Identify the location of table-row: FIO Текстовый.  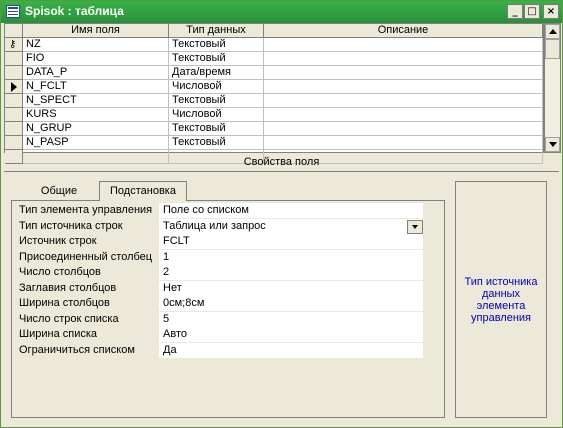
(274, 59).